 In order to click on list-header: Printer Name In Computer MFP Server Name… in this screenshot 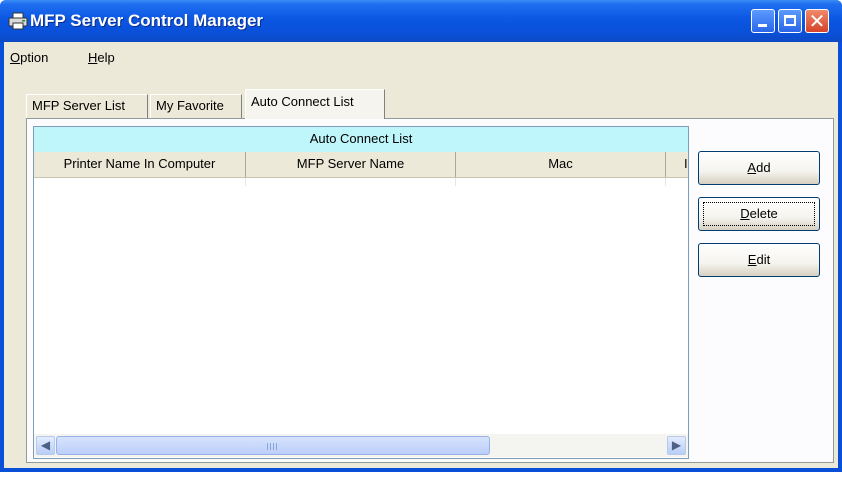, I will do `click(361, 165)`.